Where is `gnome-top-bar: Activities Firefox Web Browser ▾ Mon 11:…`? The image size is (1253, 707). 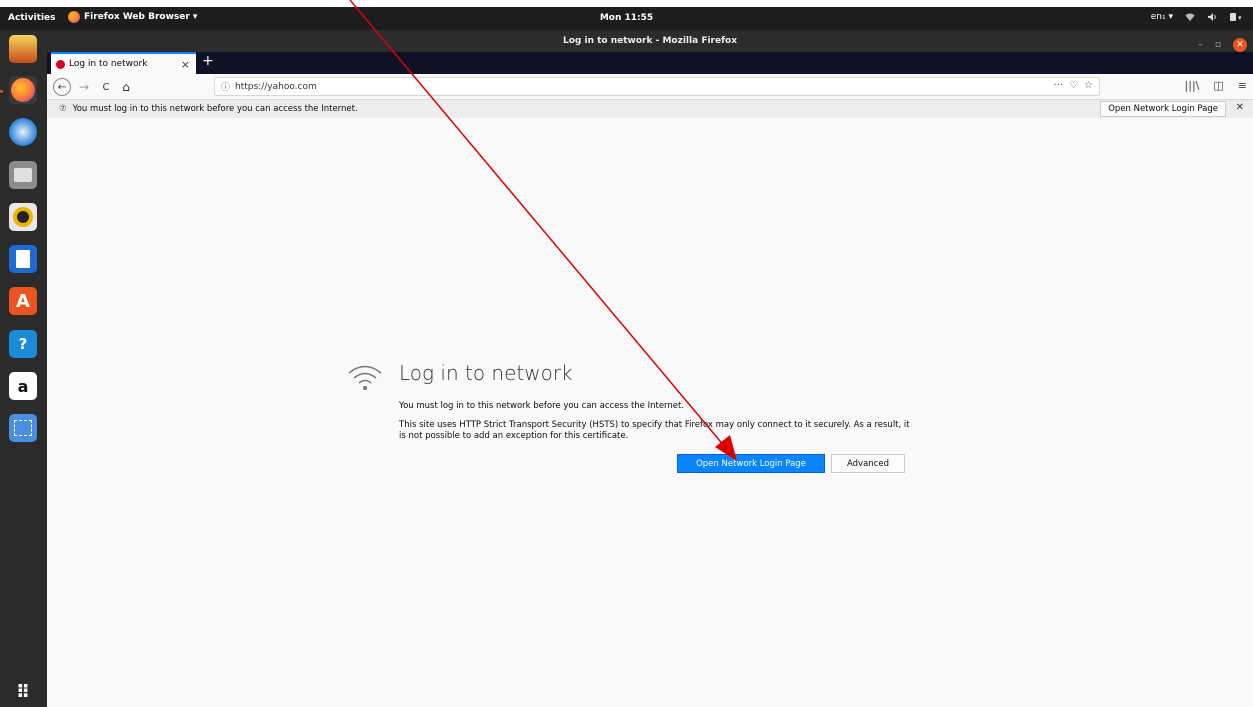 gnome-top-bar: Activities Firefox Web Browser ▾ Mon 11:… is located at coordinates (626, 18).